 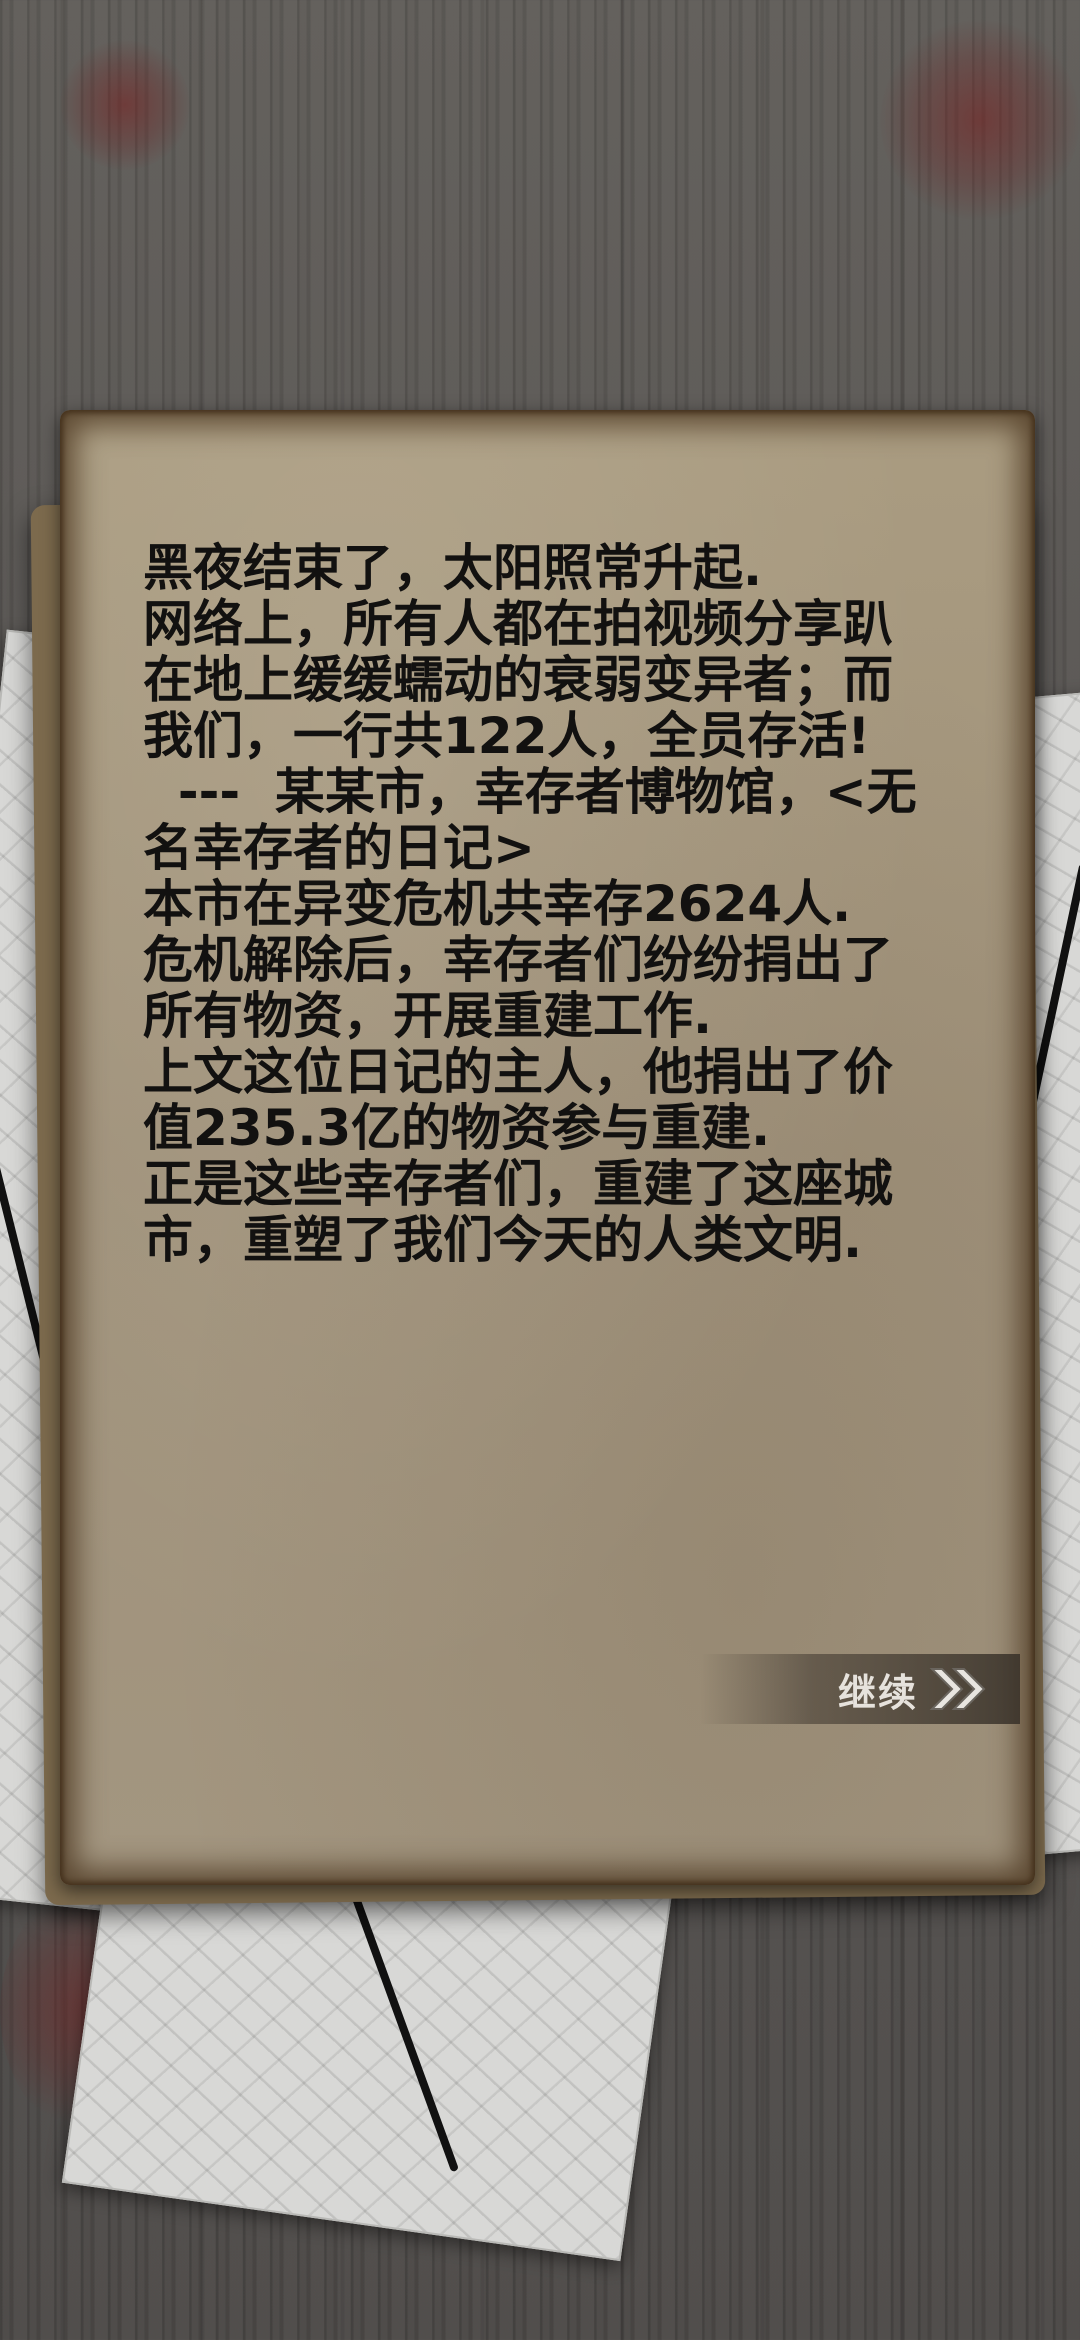 What do you see at coordinates (518, 1184) in the screenshot?
I see `diary-line: 正是这些幸存者们，重建了这座城` at bounding box center [518, 1184].